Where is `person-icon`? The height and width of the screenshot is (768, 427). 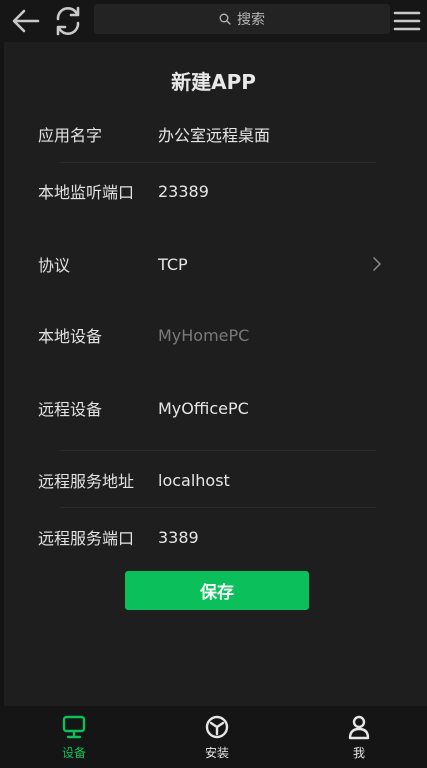
person-icon is located at coordinates (359, 727).